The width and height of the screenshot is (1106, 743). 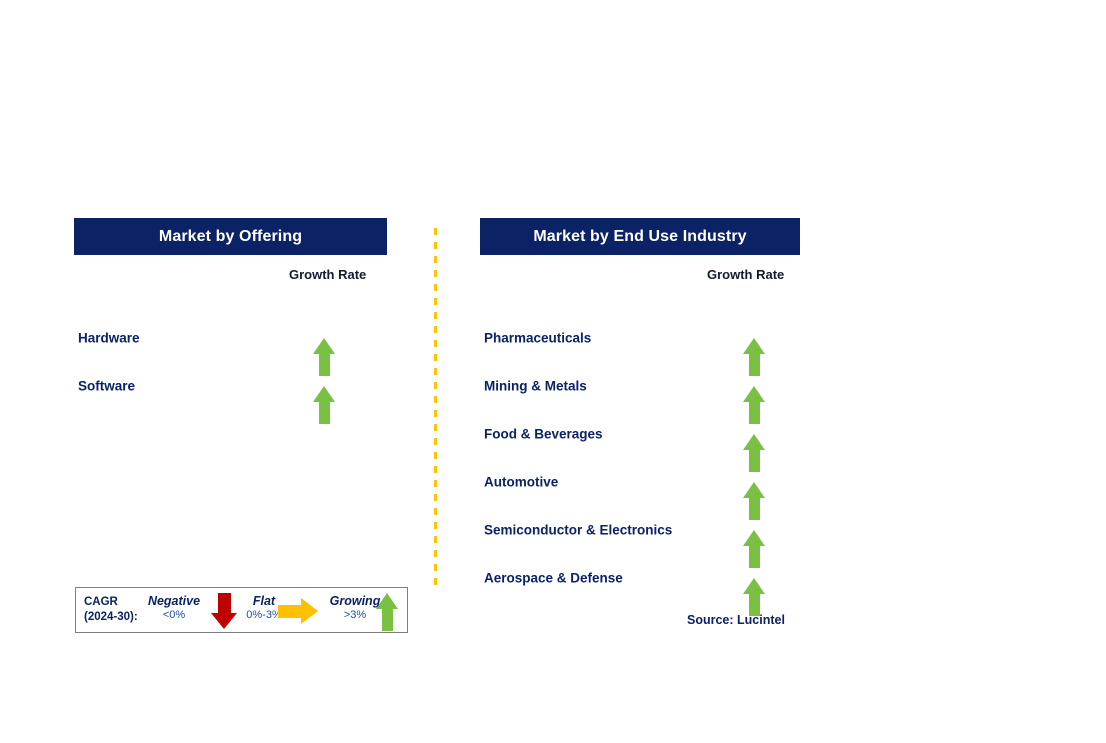 I want to click on panel-title-end-use-industry: Market by End Use Industry, so click(x=640, y=236).